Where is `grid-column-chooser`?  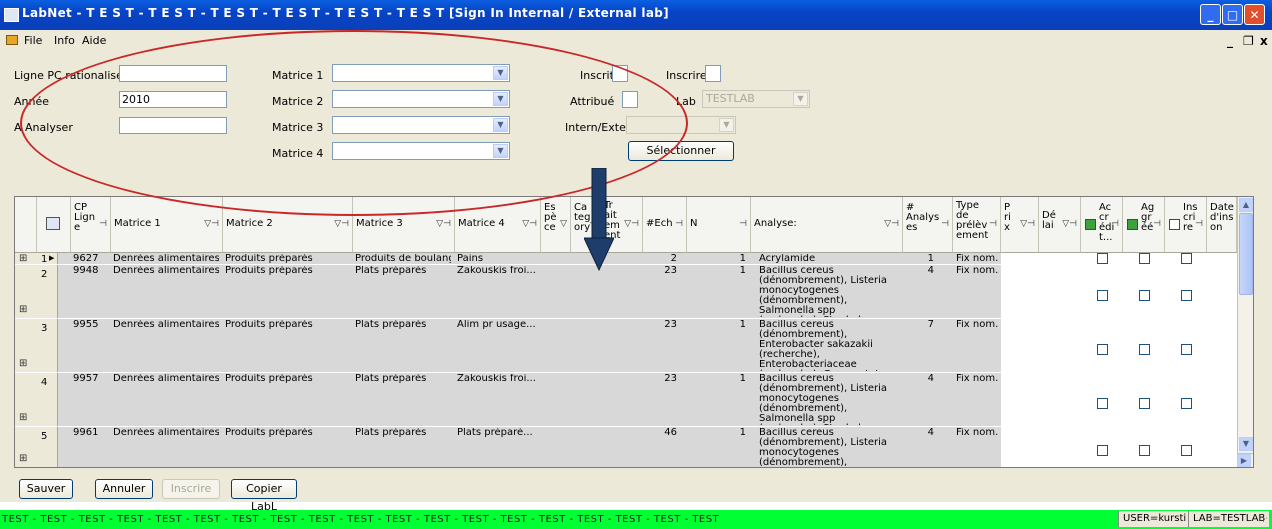
grid-column-chooser is located at coordinates (54, 225).